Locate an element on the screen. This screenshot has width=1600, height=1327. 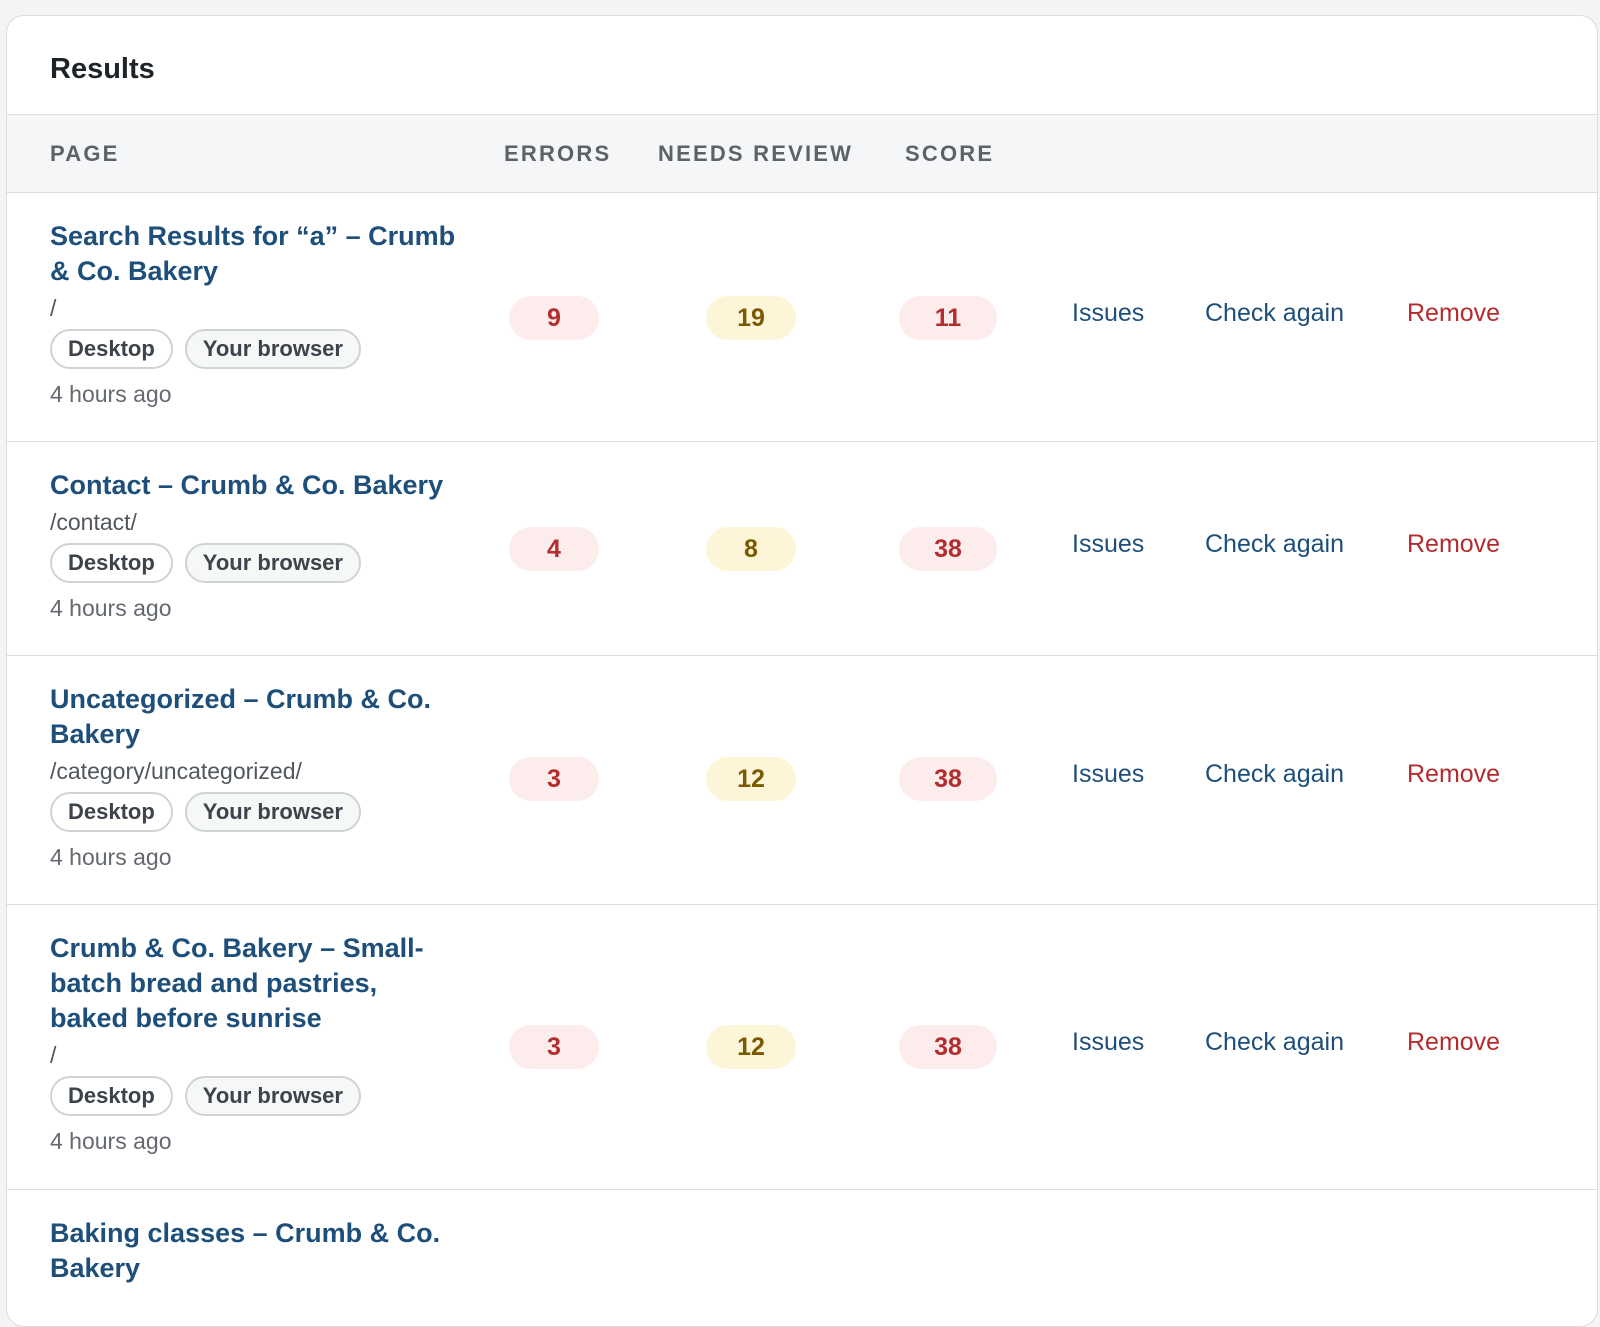
header-score: SCORE is located at coordinates (950, 153).